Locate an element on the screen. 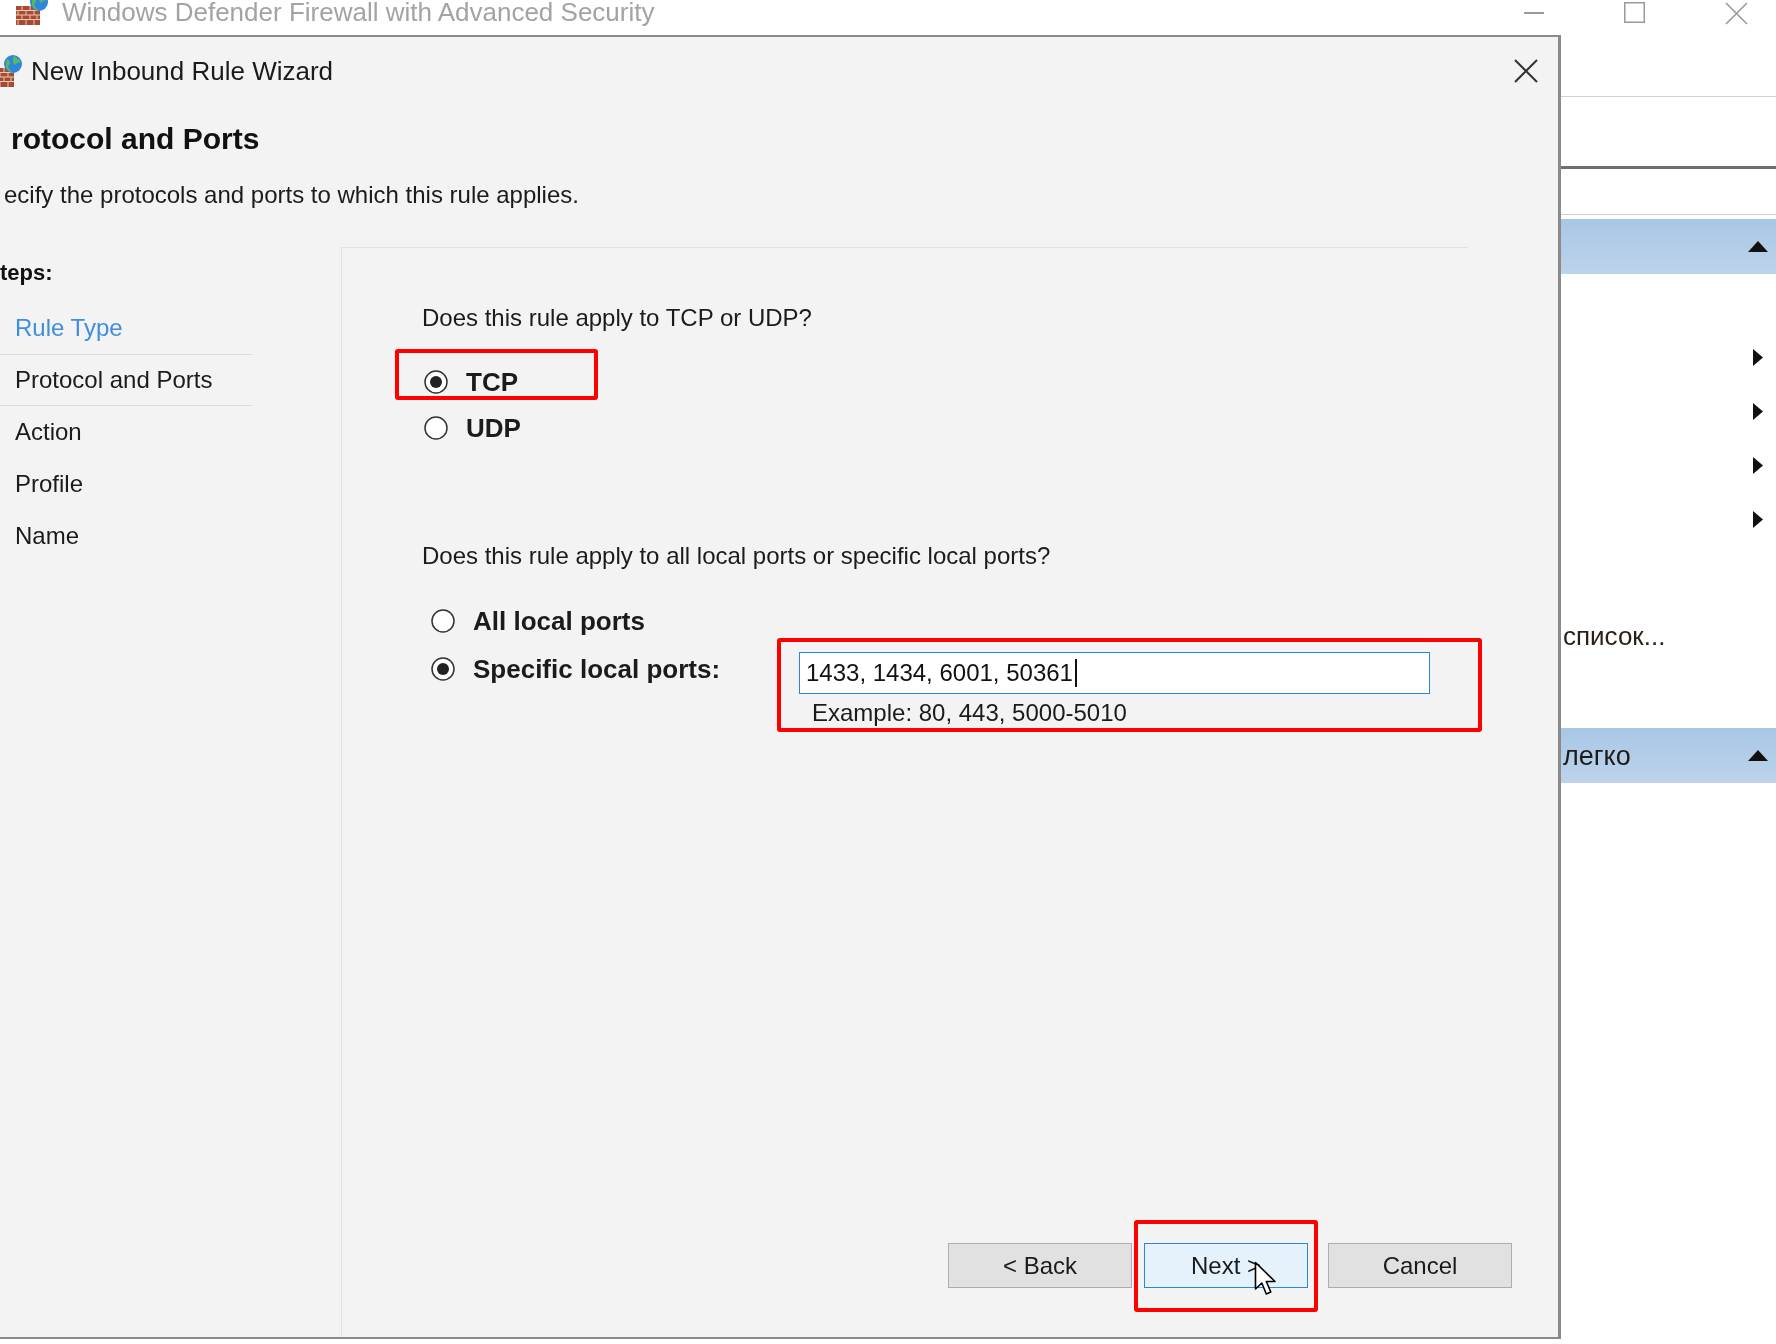 Image resolution: width=1776 pixels, height=1344 pixels. window-title: Windows Defender Firewall with Advanced Security is located at coordinates (358, 13).